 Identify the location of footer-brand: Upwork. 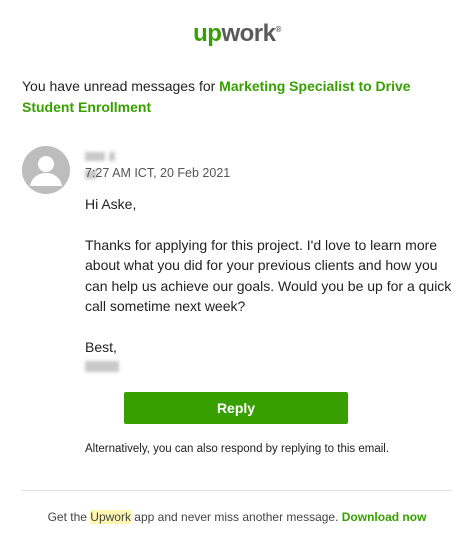
(110, 517).